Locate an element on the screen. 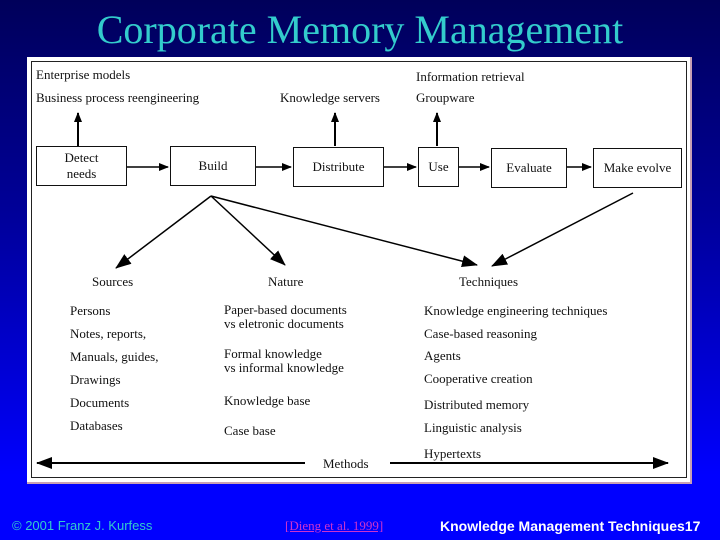 The height and width of the screenshot is (540, 720). sources-item: Persons is located at coordinates (90, 310).